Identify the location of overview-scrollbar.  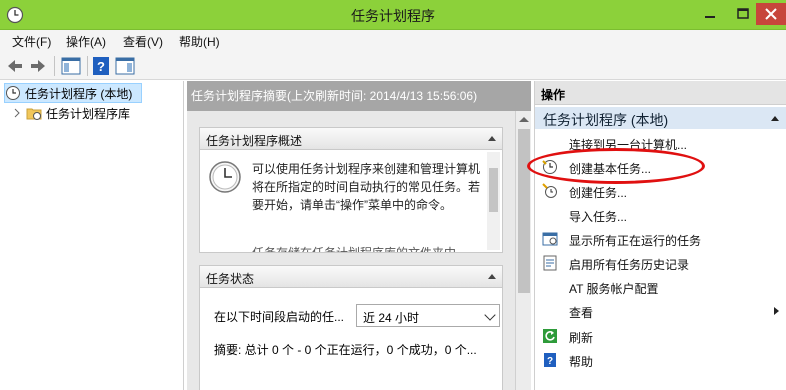
(493, 201).